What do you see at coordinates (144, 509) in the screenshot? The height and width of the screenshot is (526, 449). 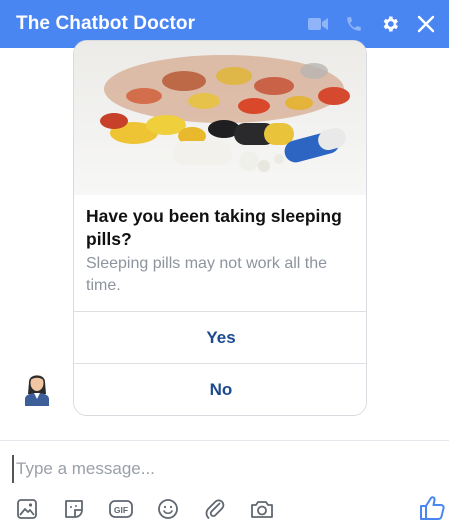 I see `composer-toolbar: GIF` at bounding box center [144, 509].